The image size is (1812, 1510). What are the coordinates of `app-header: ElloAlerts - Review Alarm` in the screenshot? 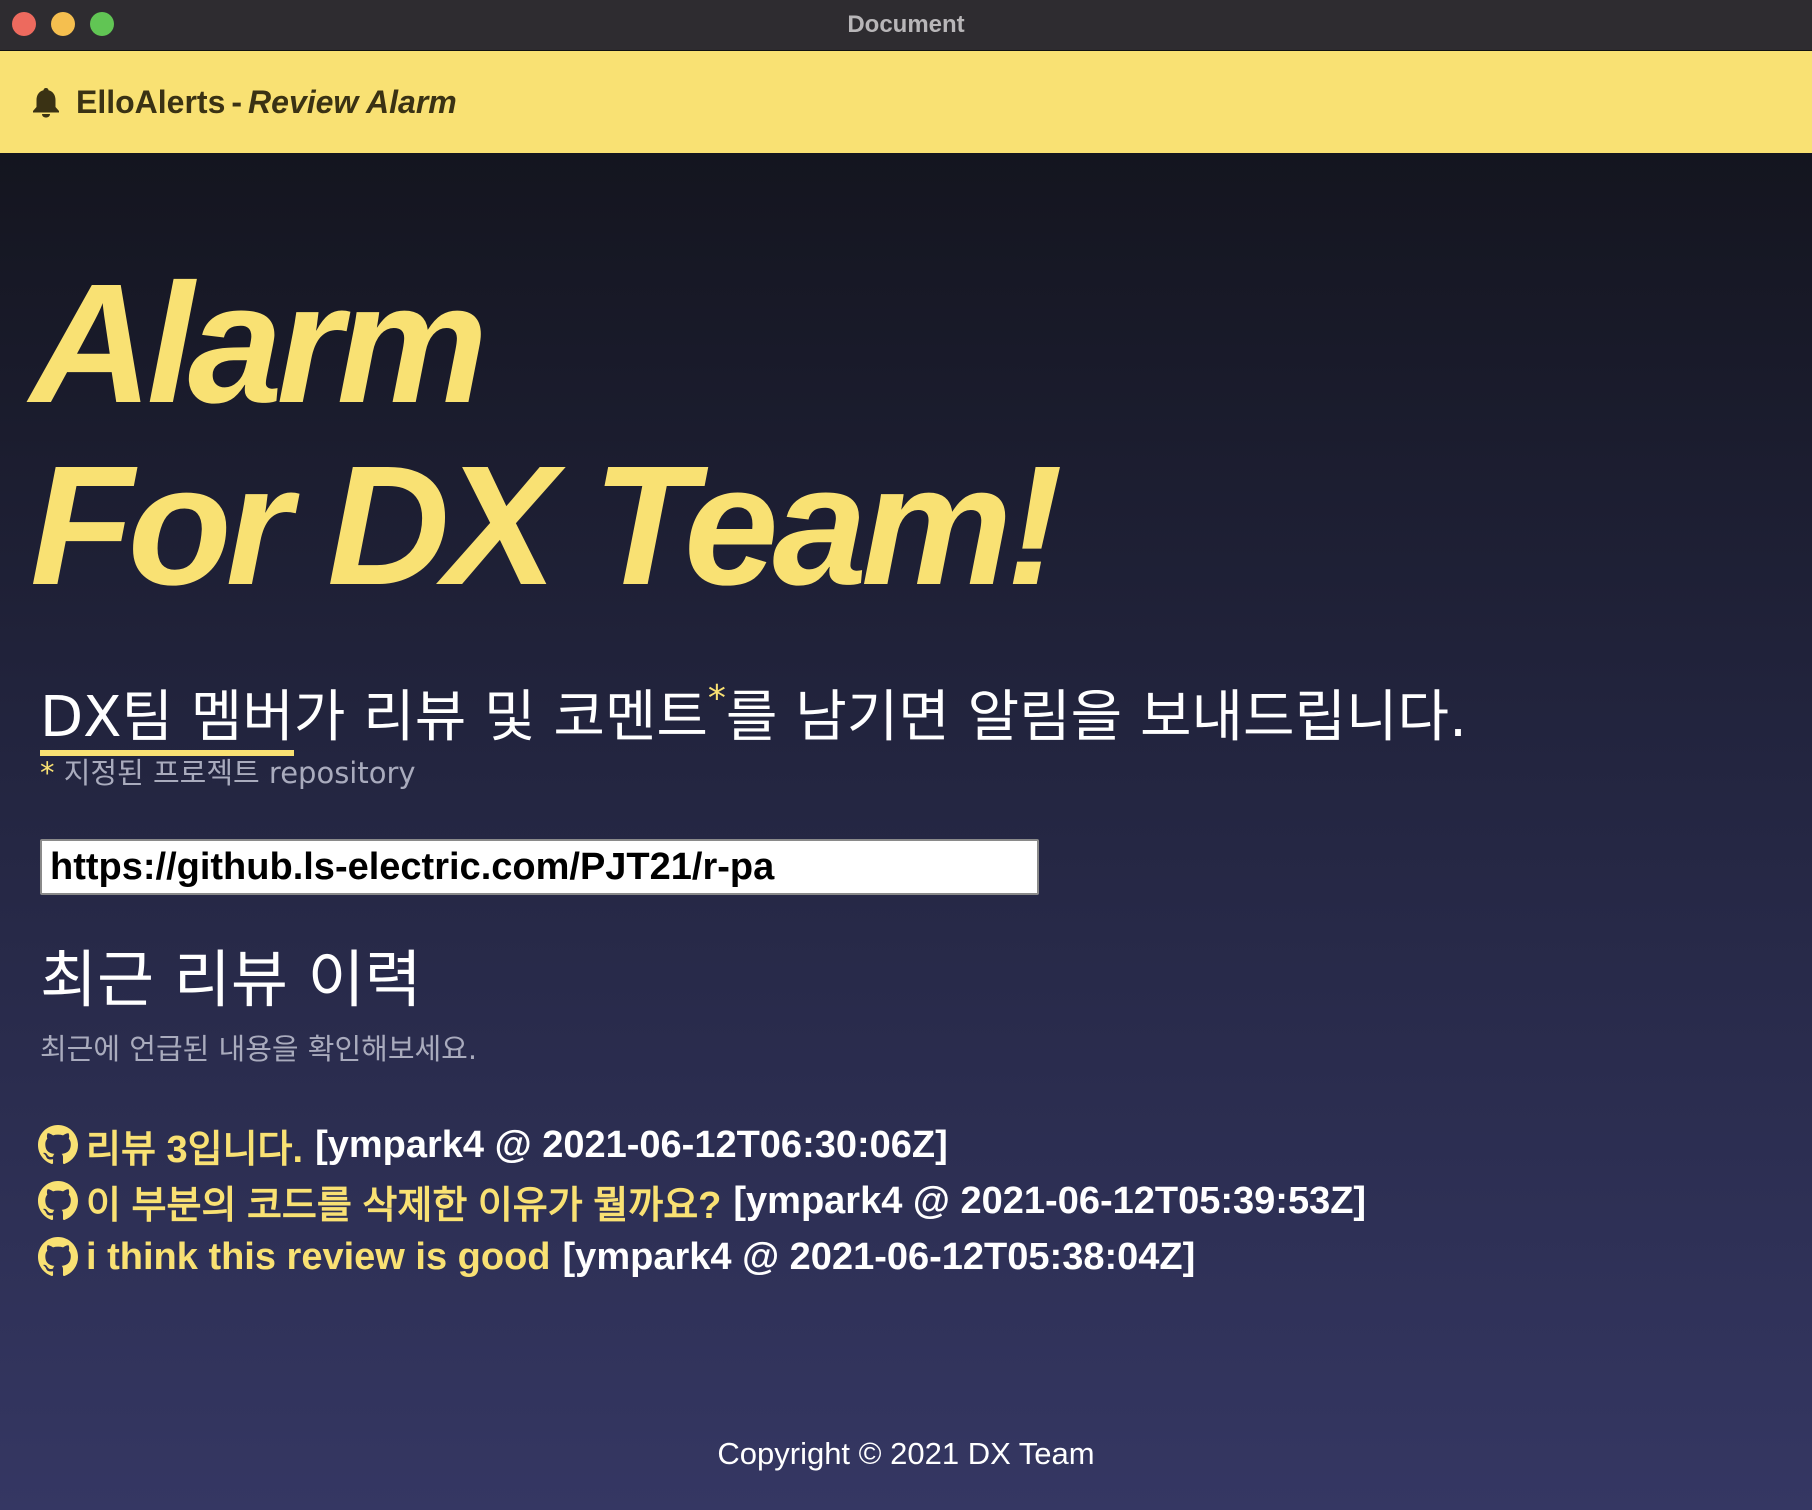 It's located at (906, 102).